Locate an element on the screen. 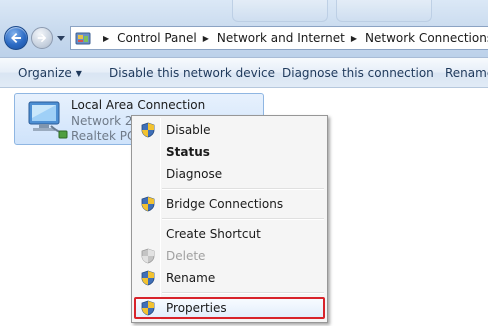 Image resolution: width=488 pixels, height=326 pixels. menu-item-rename: Rename is located at coordinates (229, 278).